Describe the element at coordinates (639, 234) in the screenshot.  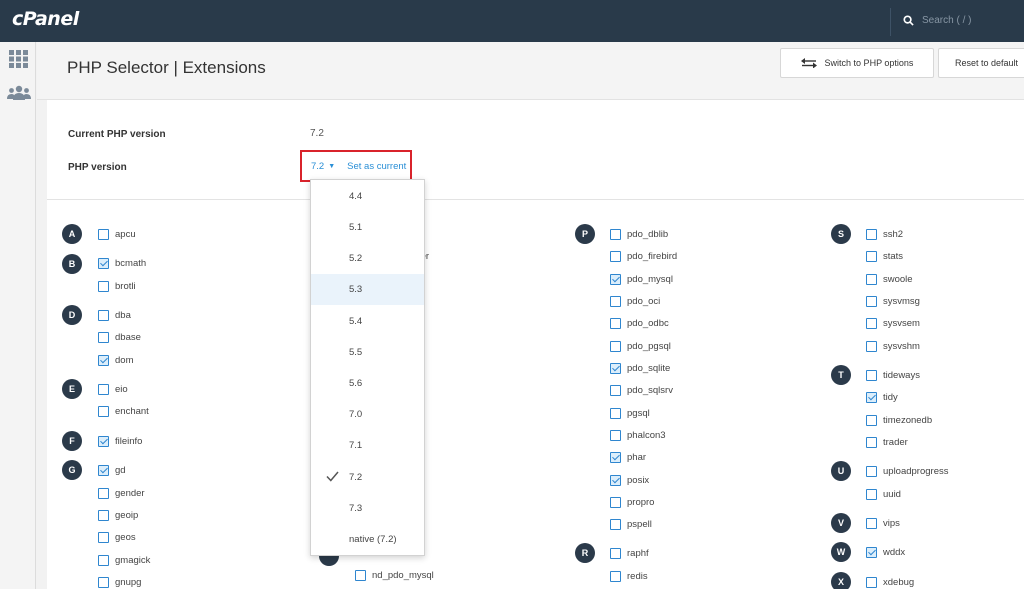
I see `ext-pdo-dblib: pdo_dblib` at that location.